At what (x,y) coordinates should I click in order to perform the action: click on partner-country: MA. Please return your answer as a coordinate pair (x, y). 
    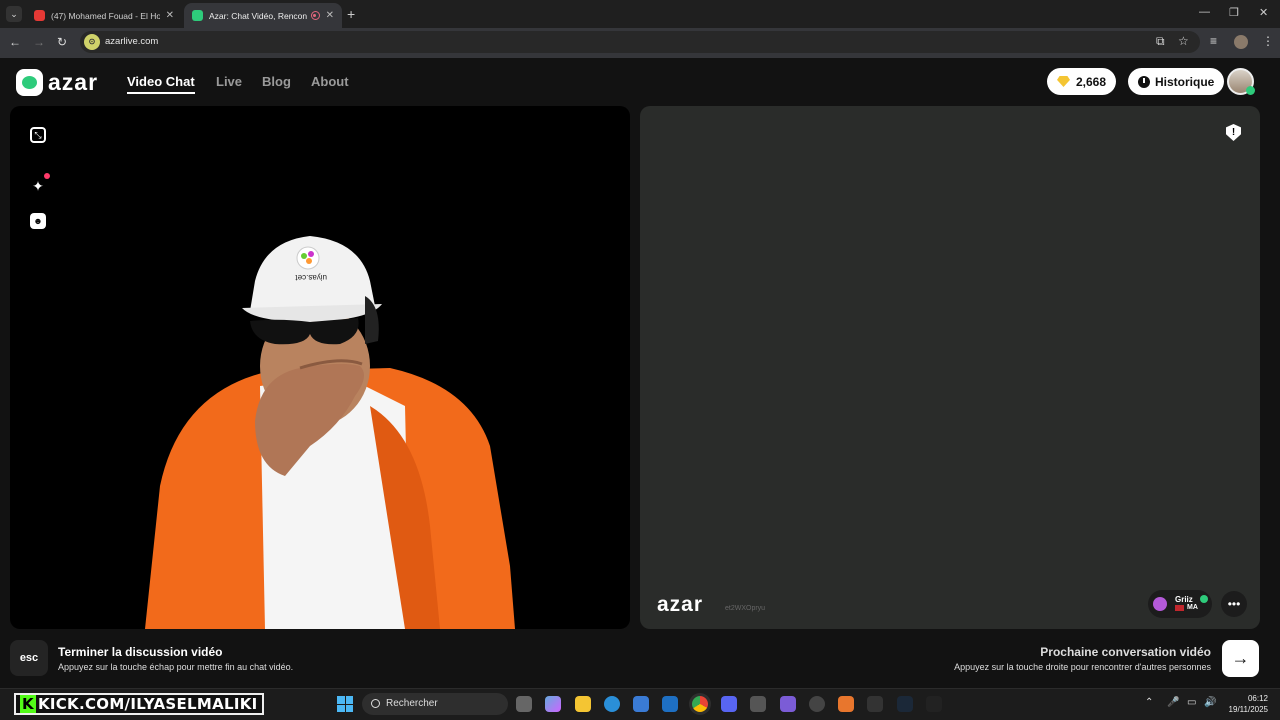
    Looking at the image, I should click on (1192, 607).